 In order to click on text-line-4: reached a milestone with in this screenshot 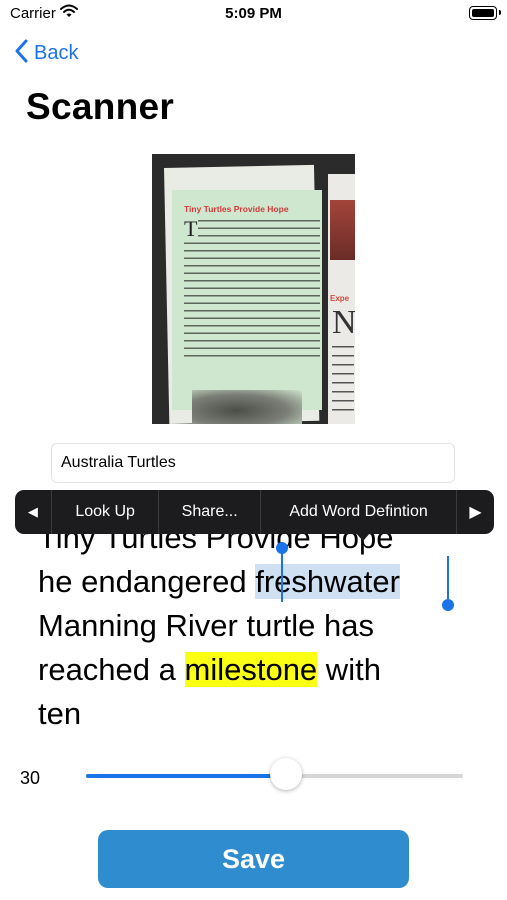, I will do `click(253, 670)`.